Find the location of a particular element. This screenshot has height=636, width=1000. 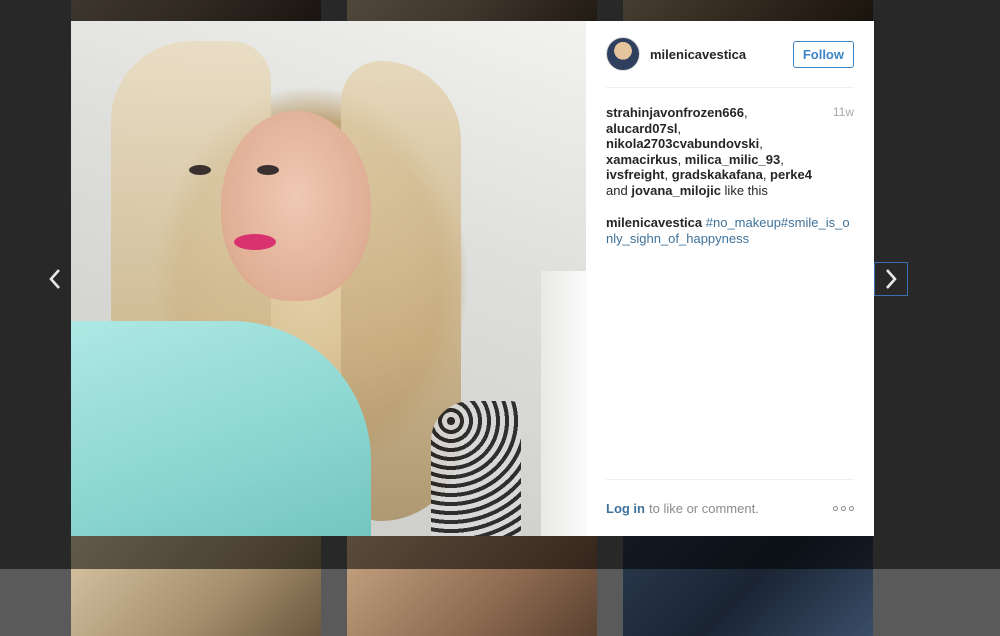

liker-link: jovana_milojic is located at coordinates (676, 190).